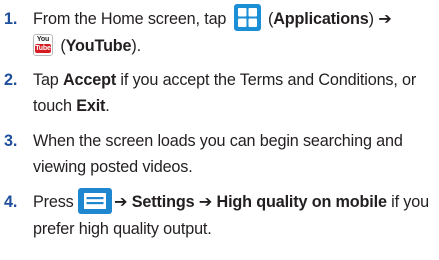 Image resolution: width=439 pixels, height=260 pixels. I want to click on step-text: Tap, so click(48, 80).